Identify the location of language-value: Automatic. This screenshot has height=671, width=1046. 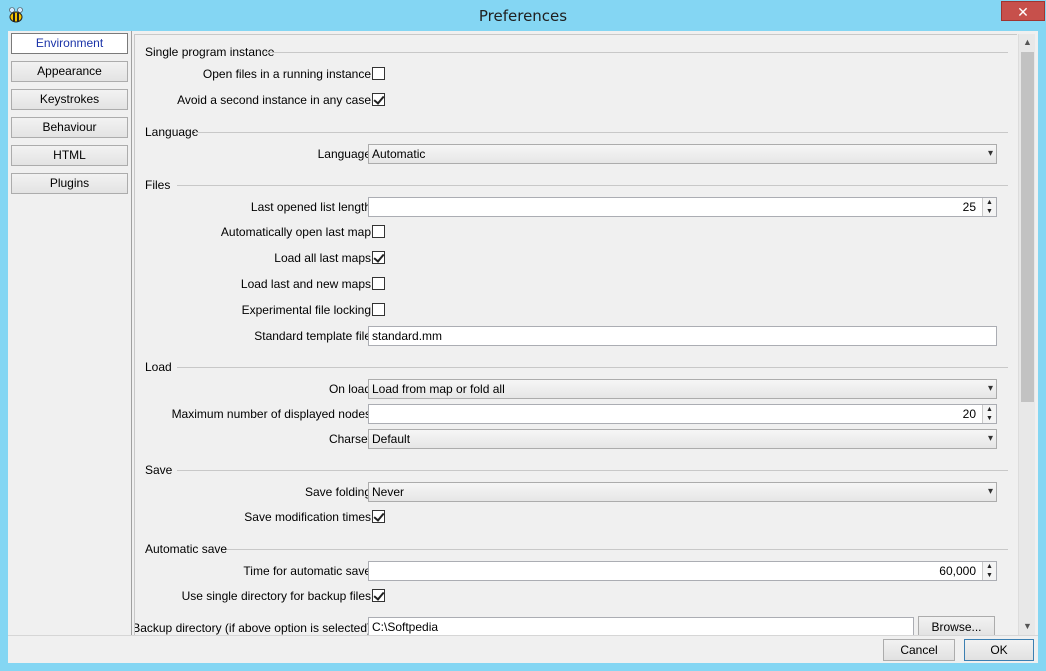
(399, 154).